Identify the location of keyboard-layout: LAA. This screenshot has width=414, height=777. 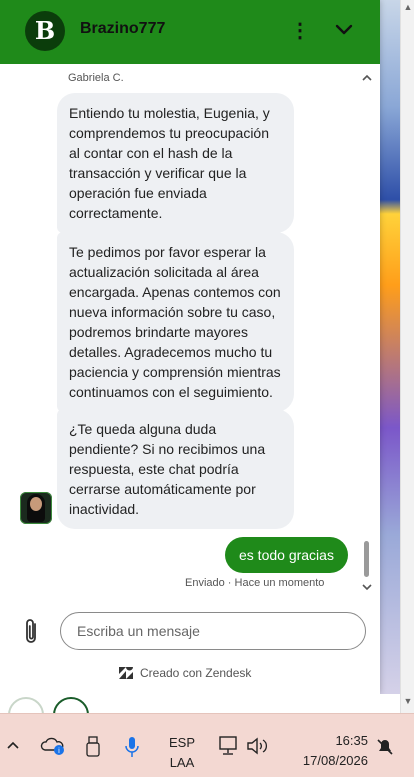
(182, 762).